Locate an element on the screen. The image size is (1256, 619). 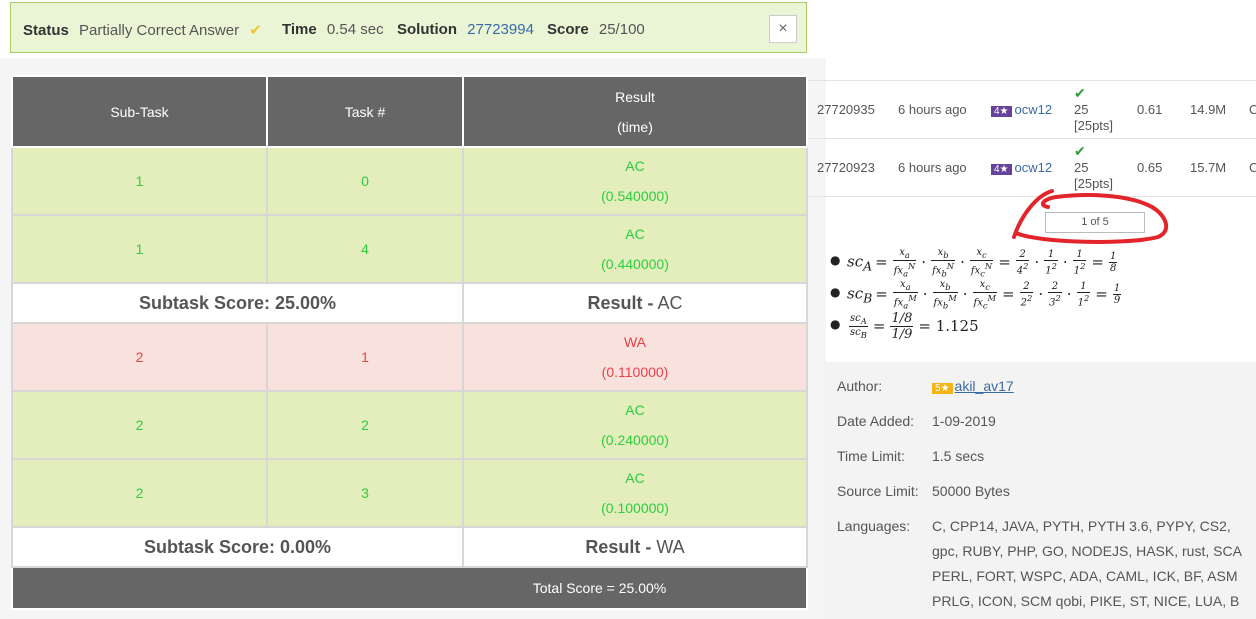
verdict: WA is located at coordinates (635, 342).